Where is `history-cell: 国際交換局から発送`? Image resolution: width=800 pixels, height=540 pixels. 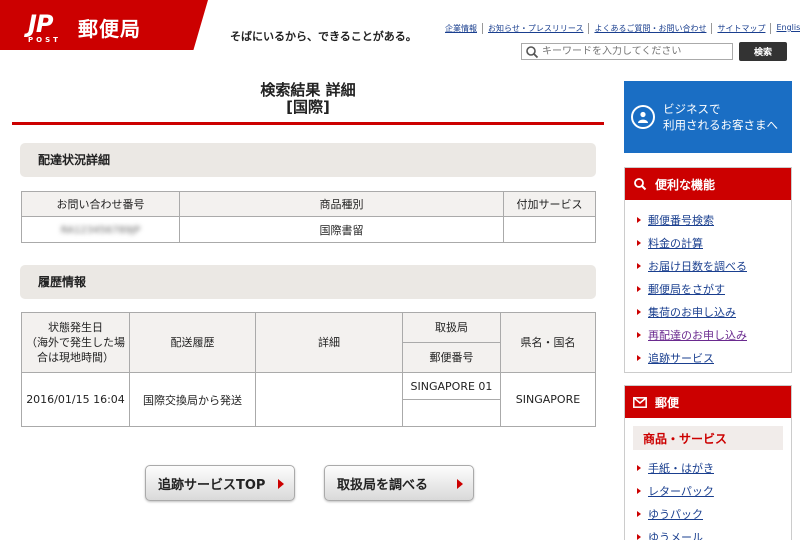
history-cell: 国際交換局から発送 is located at coordinates (192, 399).